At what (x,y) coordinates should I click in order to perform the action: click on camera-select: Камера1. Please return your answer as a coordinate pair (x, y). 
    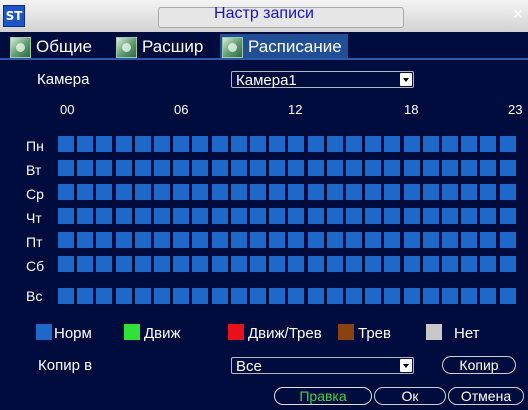
    Looking at the image, I should click on (322, 80).